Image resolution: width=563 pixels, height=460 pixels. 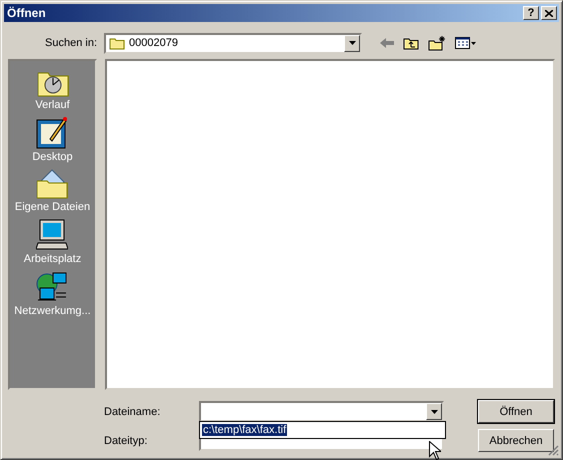 What do you see at coordinates (52, 157) in the screenshot?
I see `places-item: Desktop` at bounding box center [52, 157].